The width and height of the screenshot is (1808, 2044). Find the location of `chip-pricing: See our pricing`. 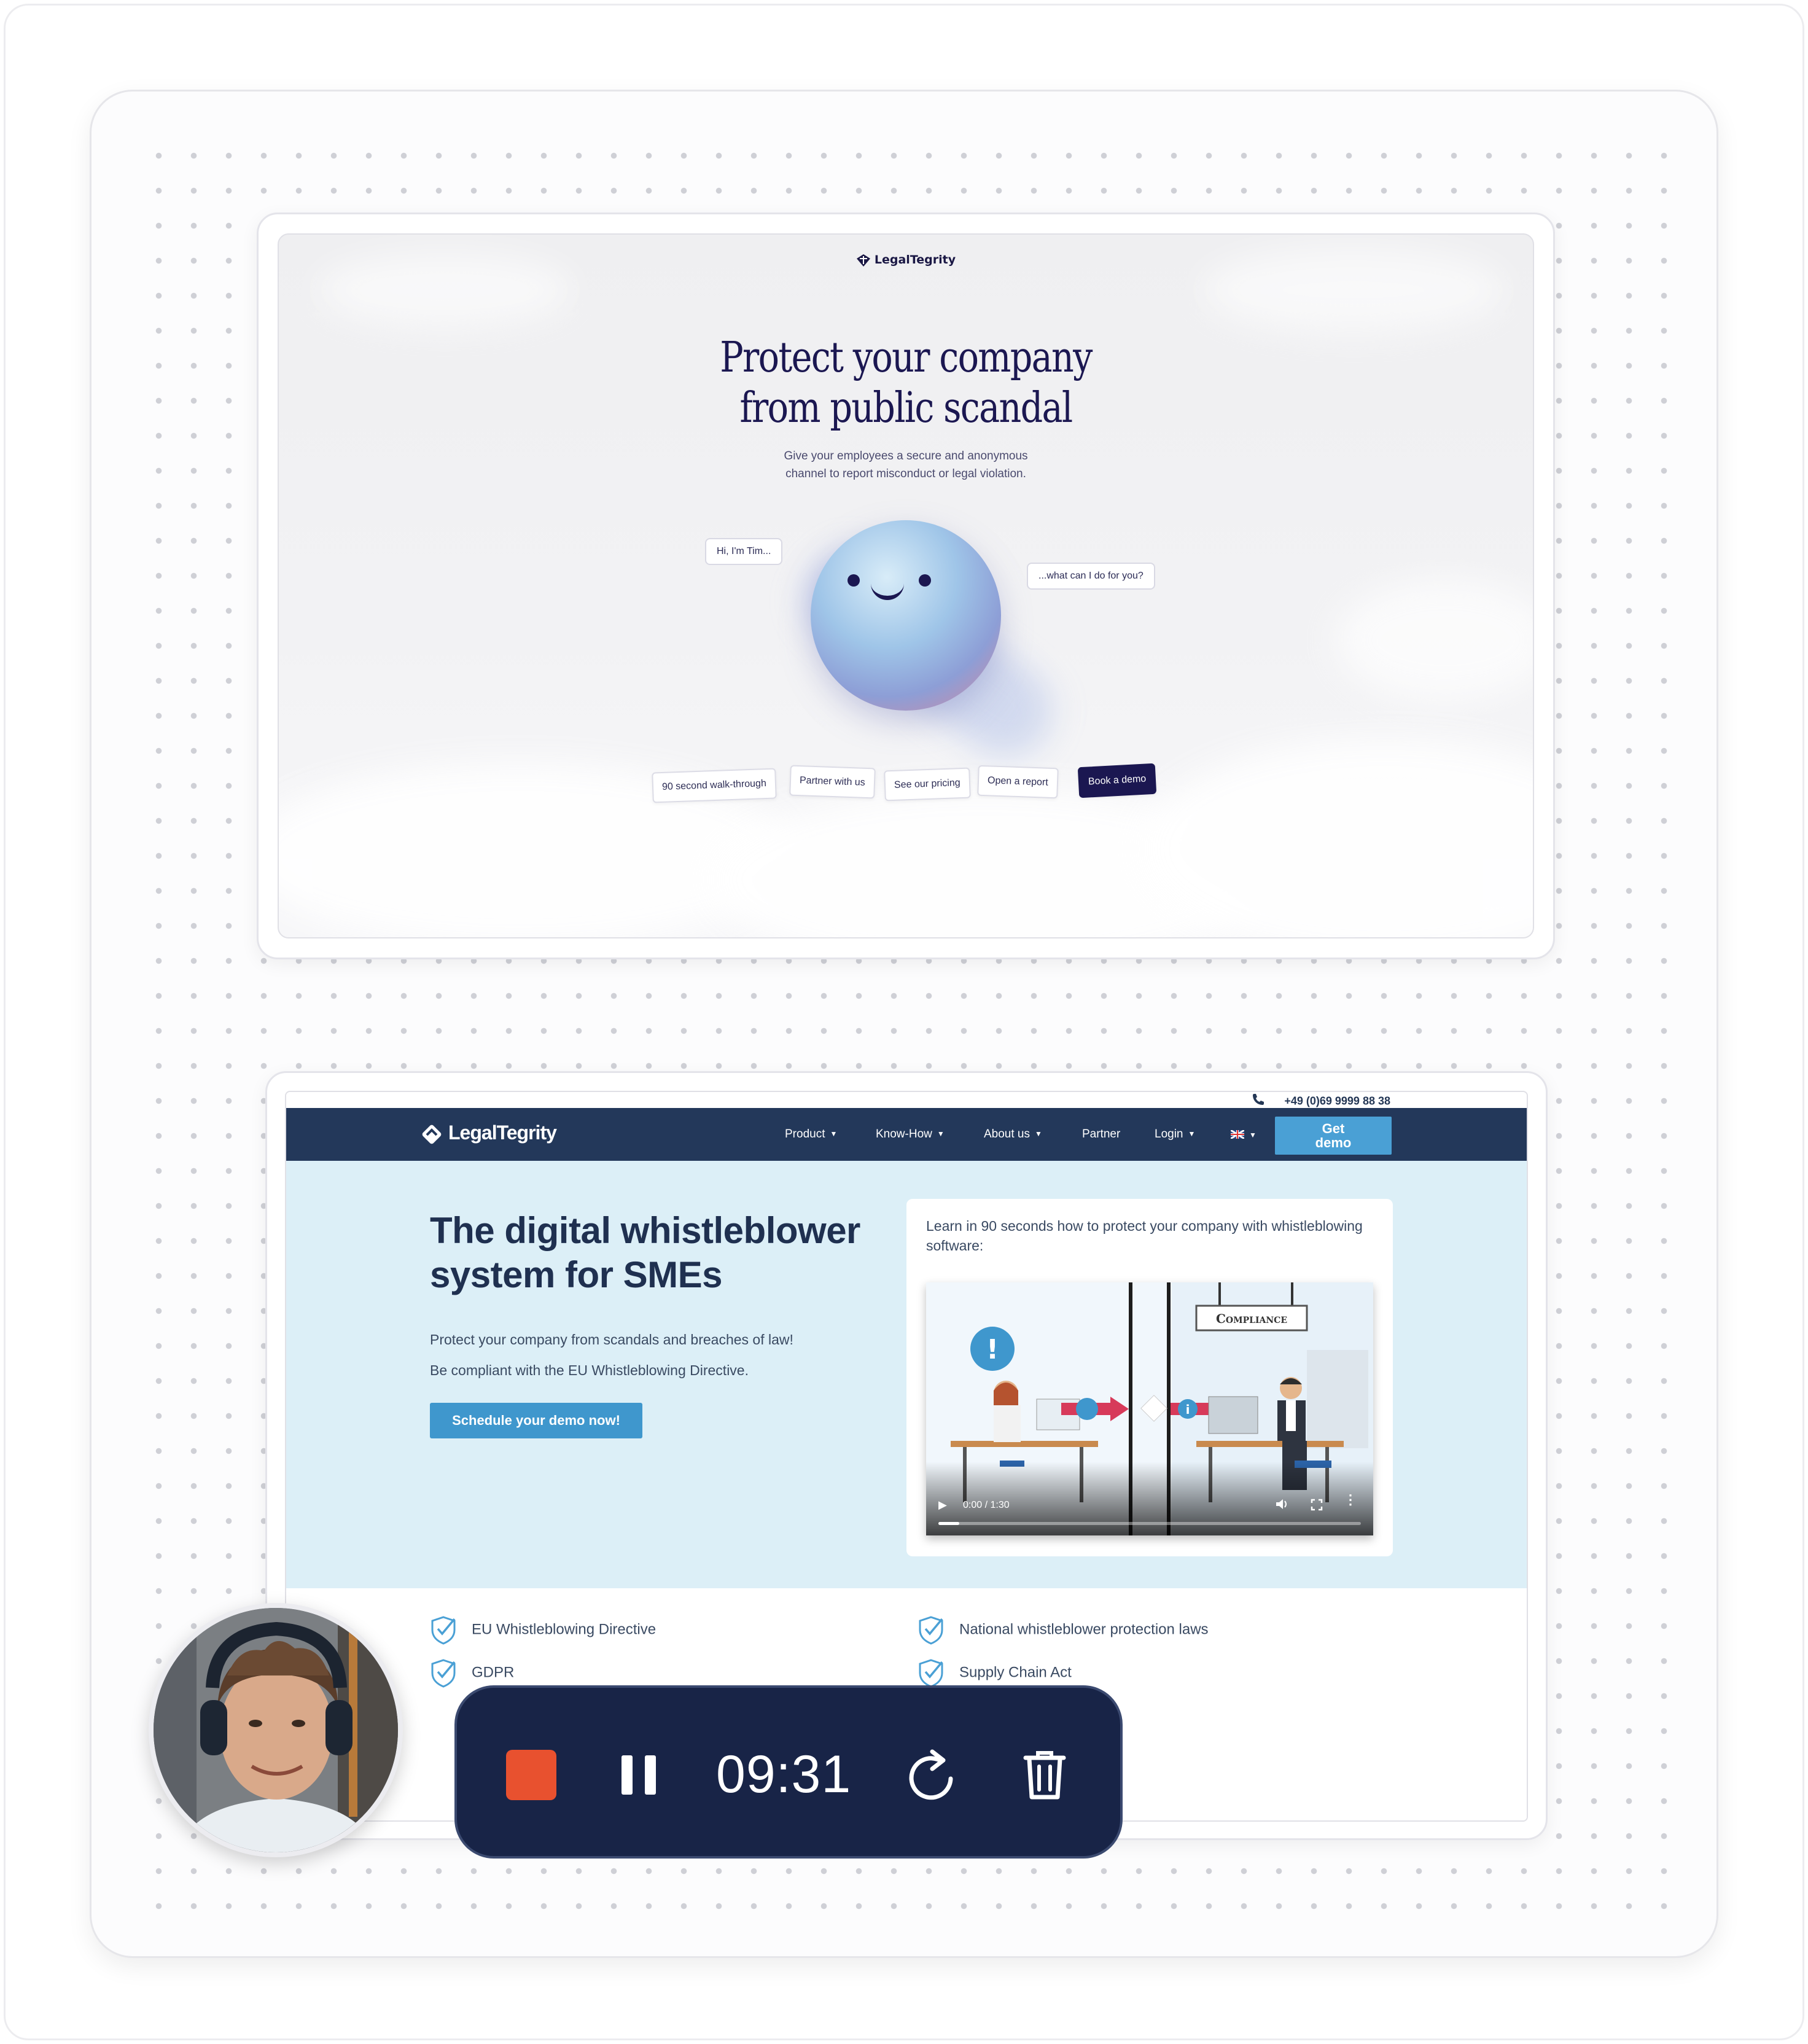

chip-pricing: See our pricing is located at coordinates (927, 784).